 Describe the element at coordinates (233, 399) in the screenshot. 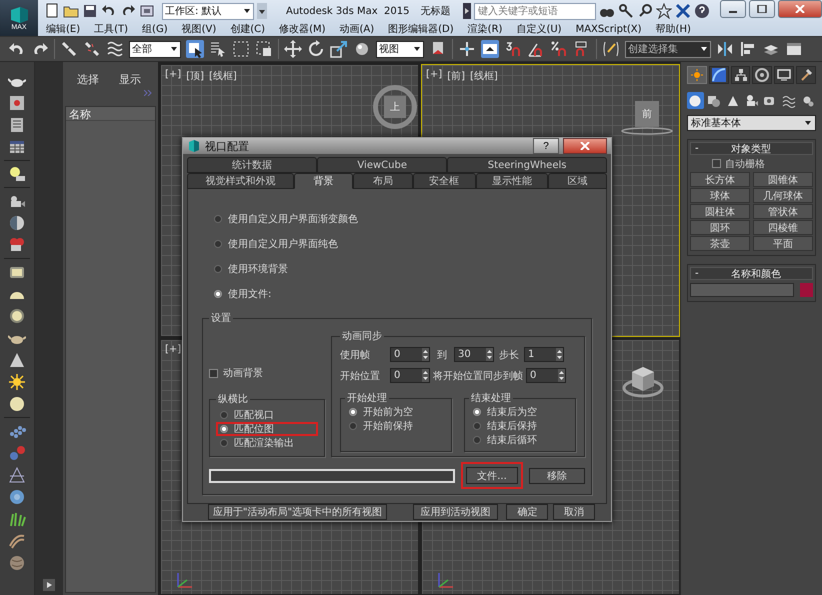

I see `group-title: 纵横比` at that location.